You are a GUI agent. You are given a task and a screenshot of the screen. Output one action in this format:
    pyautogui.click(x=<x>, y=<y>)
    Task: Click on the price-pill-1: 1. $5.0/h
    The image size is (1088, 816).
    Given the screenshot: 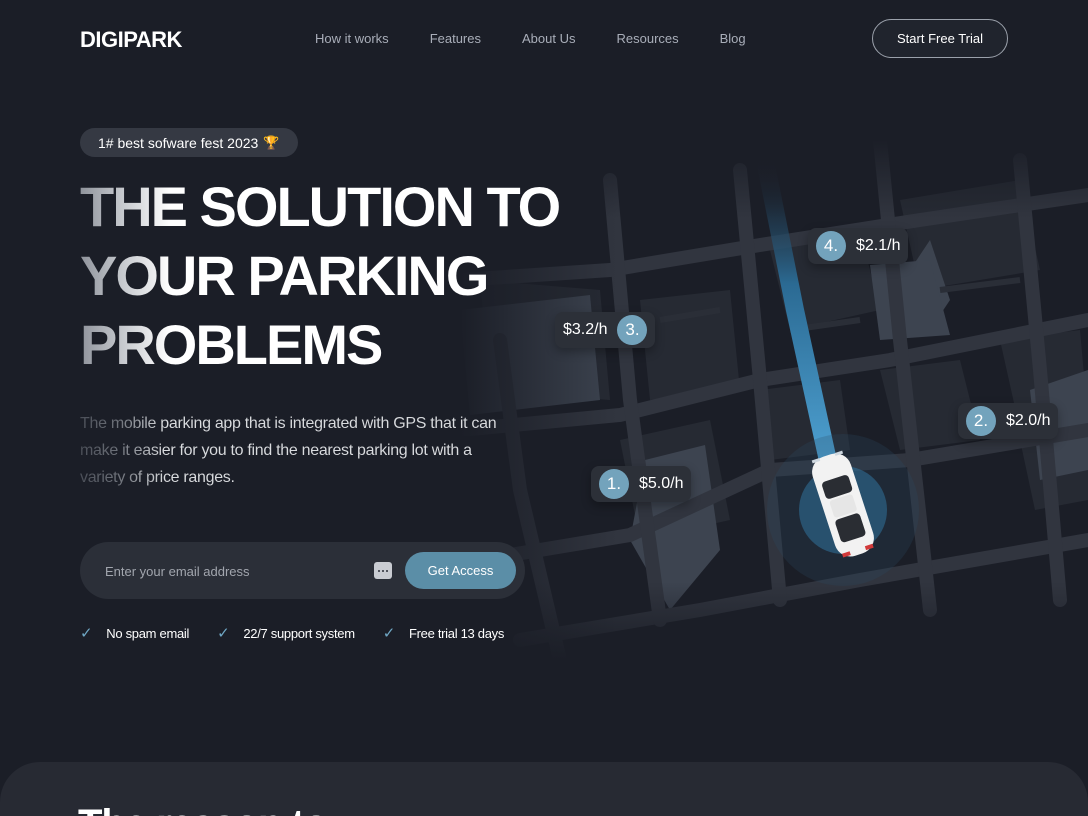 What is the action you would take?
    pyautogui.click(x=641, y=484)
    